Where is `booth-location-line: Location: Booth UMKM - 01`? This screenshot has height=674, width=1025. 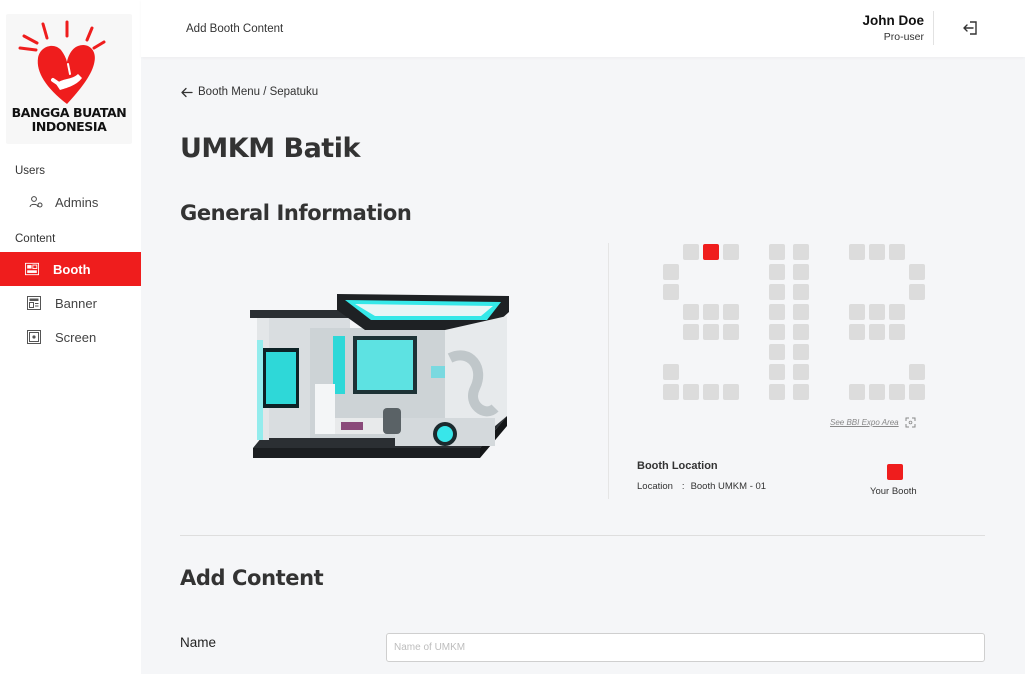 booth-location-line: Location: Booth UMKM - 01 is located at coordinates (701, 486).